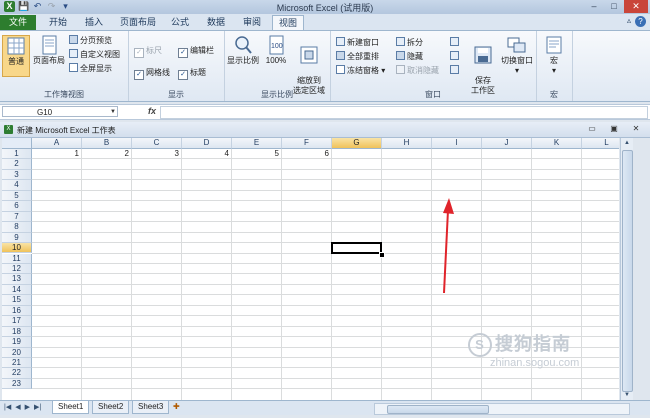 The height and width of the screenshot is (418, 650). I want to click on tab-data: 数据, so click(216, 22).